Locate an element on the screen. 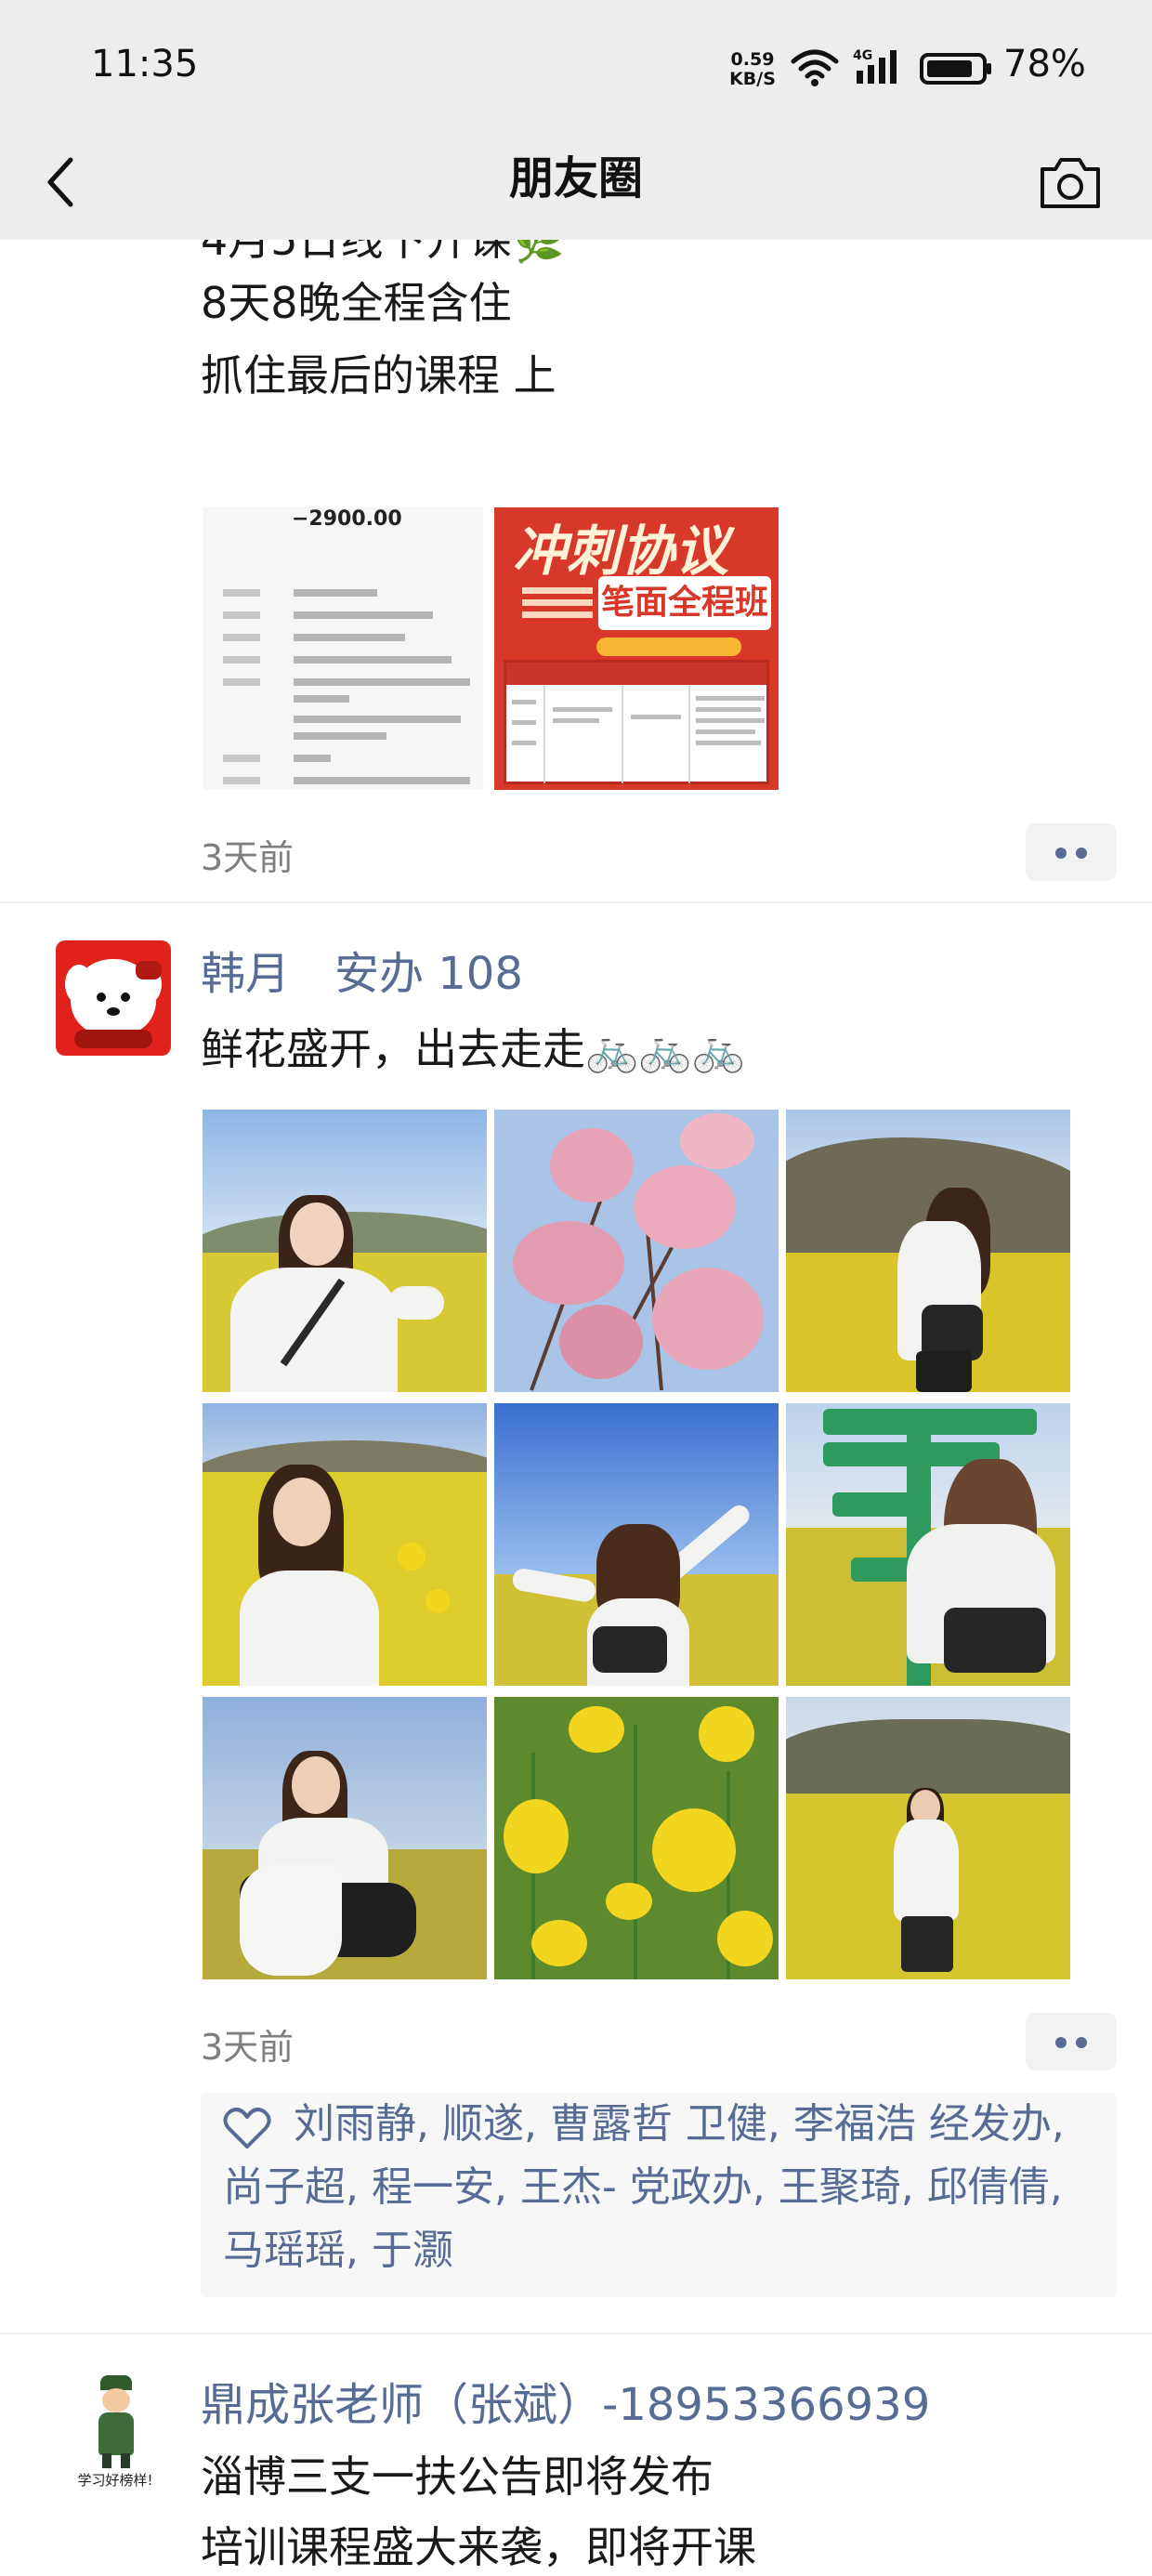 Image resolution: width=1152 pixels, height=2576 pixels. top-bar: 11:35 0.59 KB/S 4G 78% 朋友圈 is located at coordinates (576, 120).